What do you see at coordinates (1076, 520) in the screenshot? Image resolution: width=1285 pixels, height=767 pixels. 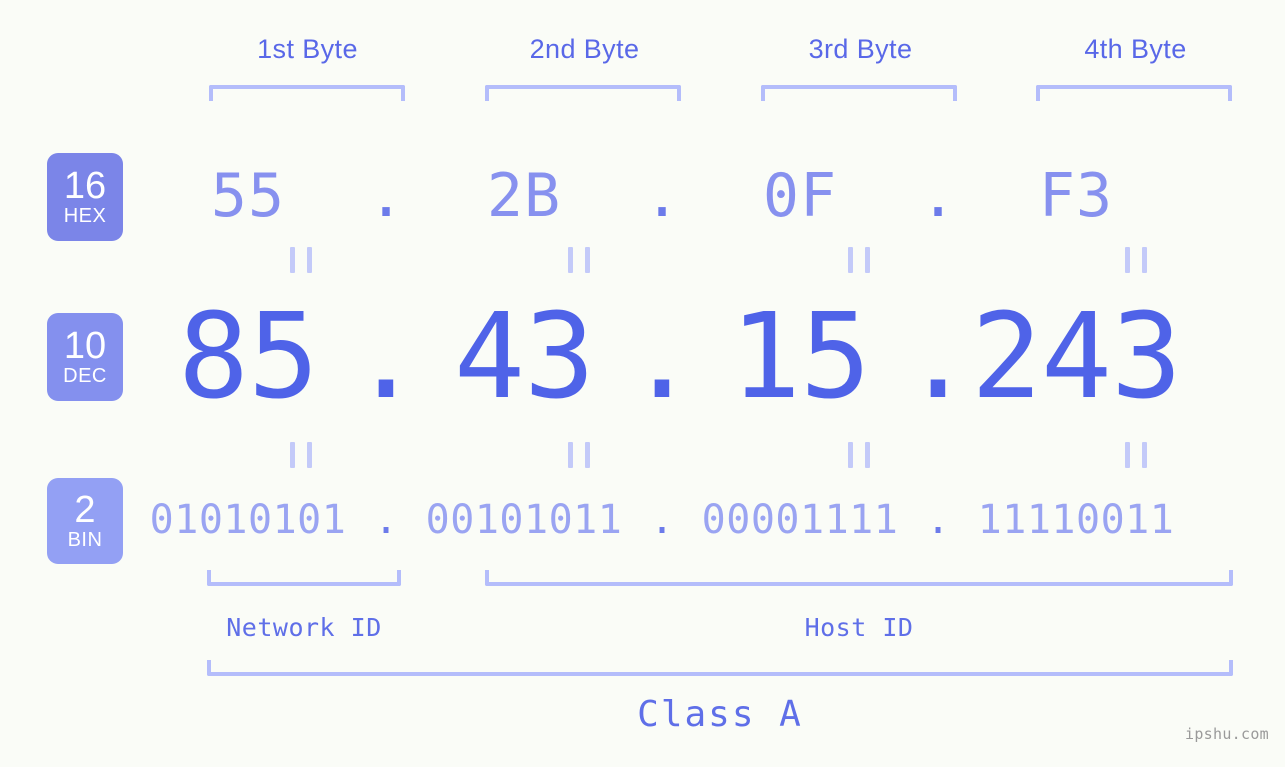 I see `bin-byte-4: 11110011` at bounding box center [1076, 520].